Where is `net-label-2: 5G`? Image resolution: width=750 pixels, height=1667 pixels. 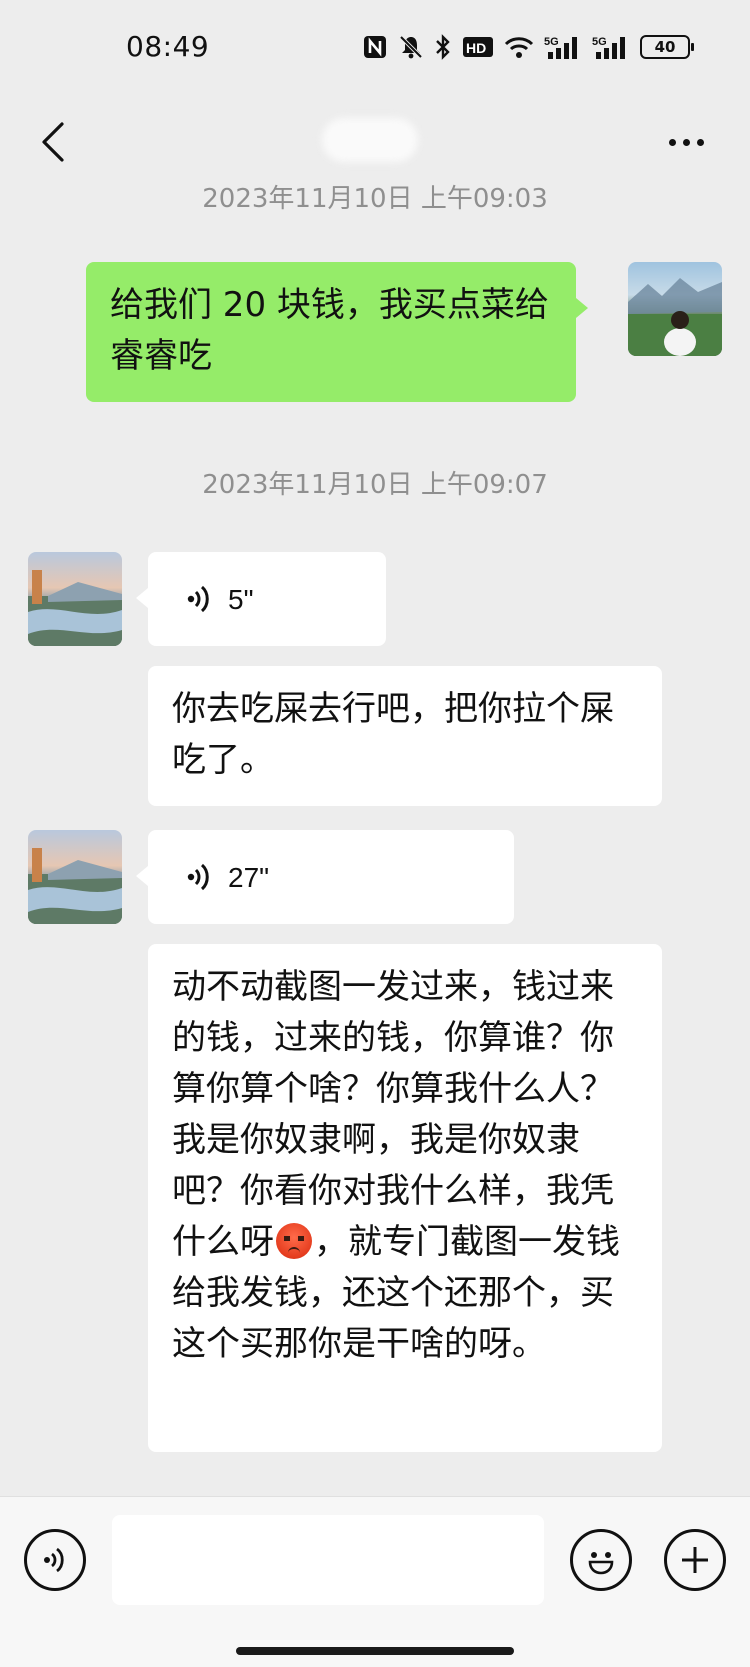
net-label-2: 5G is located at coordinates (599, 42).